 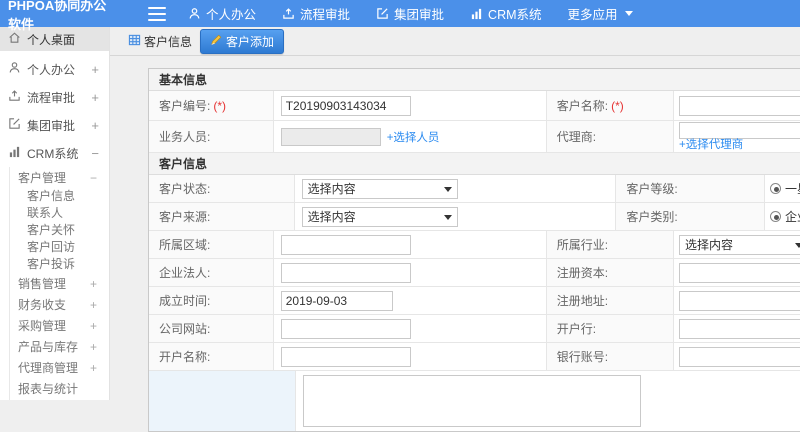 What do you see at coordinates (413, 137) in the screenshot?
I see `select-person-link: +选择人员` at bounding box center [413, 137].